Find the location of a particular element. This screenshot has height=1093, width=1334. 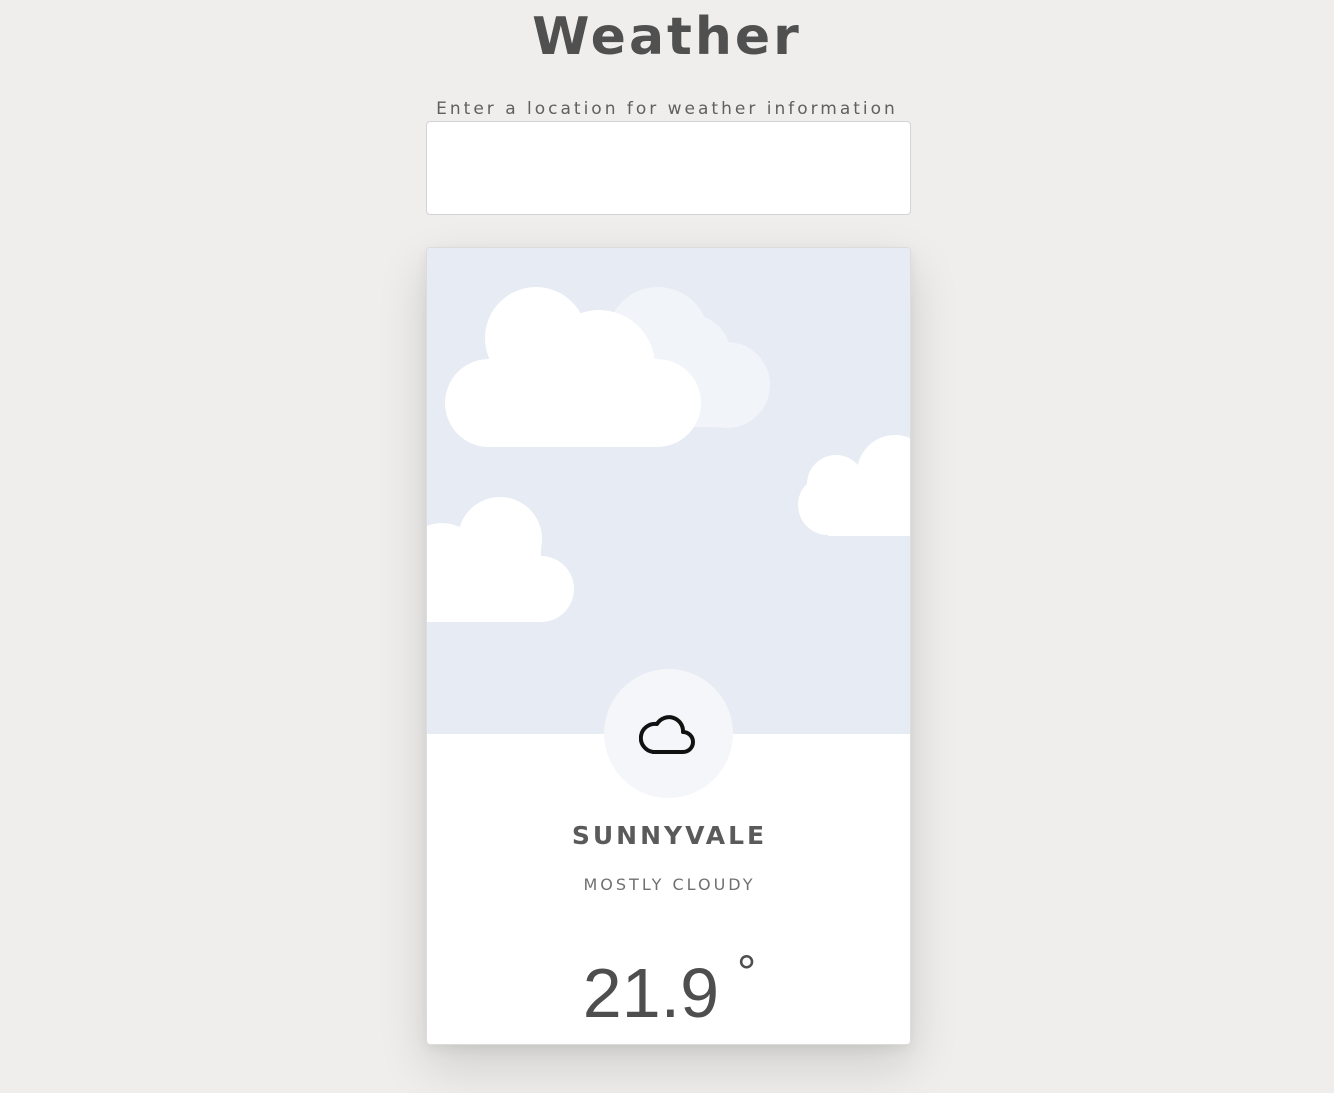

location-input is located at coordinates (668, 168).